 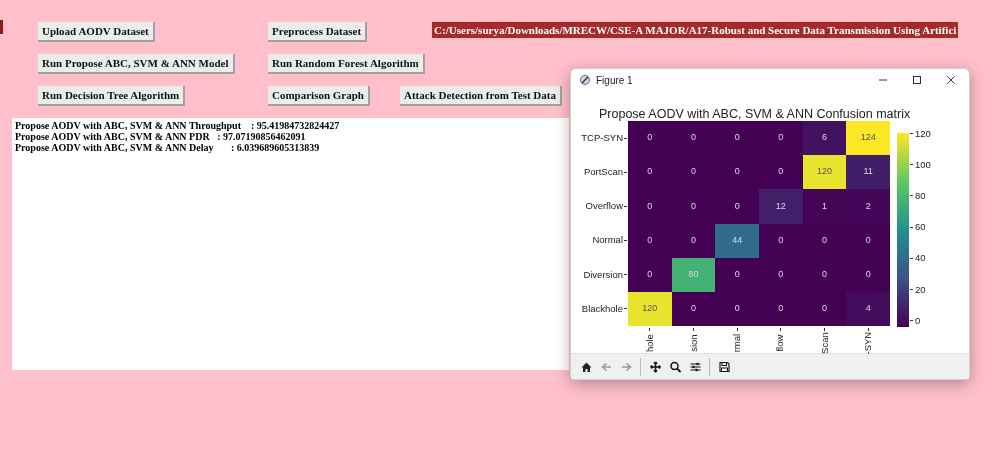 I want to click on output-line: Propose AODV with ABC, SVM & ANN Throughput : 95.41984732824427, so click(x=178, y=125).